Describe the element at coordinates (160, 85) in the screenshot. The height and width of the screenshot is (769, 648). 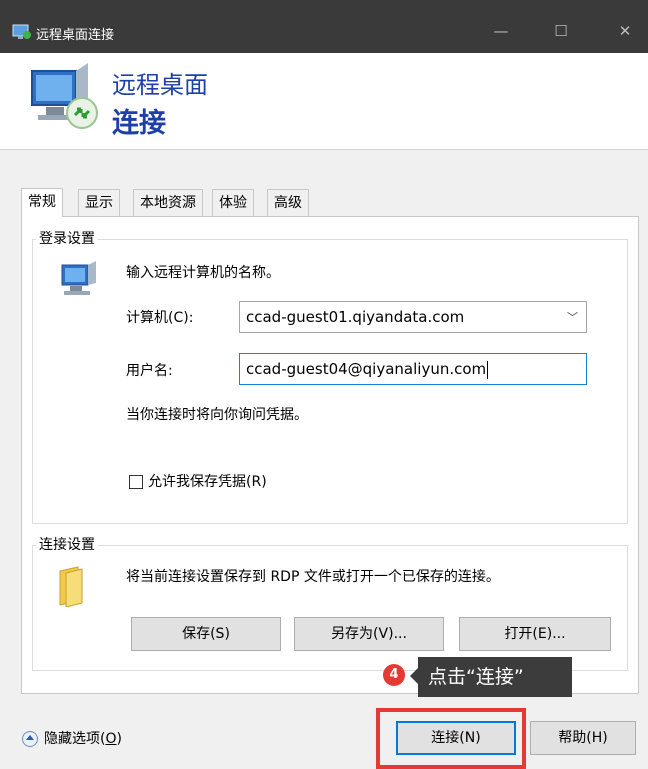
I see `banner-title-line1: 远程桌面` at that location.